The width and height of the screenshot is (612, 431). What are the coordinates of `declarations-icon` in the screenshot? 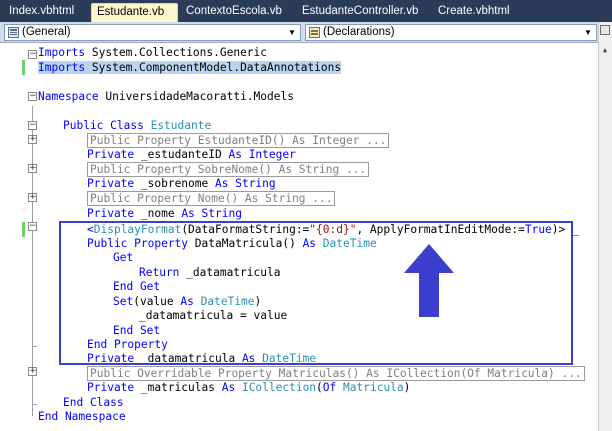 It's located at (314, 32).